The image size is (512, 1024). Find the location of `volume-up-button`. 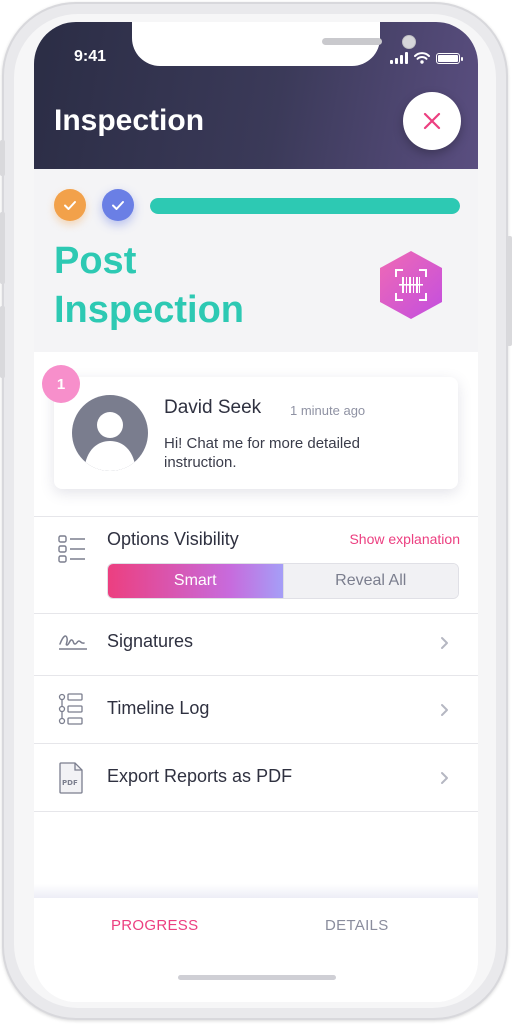

volume-up-button is located at coordinates (2, 248).